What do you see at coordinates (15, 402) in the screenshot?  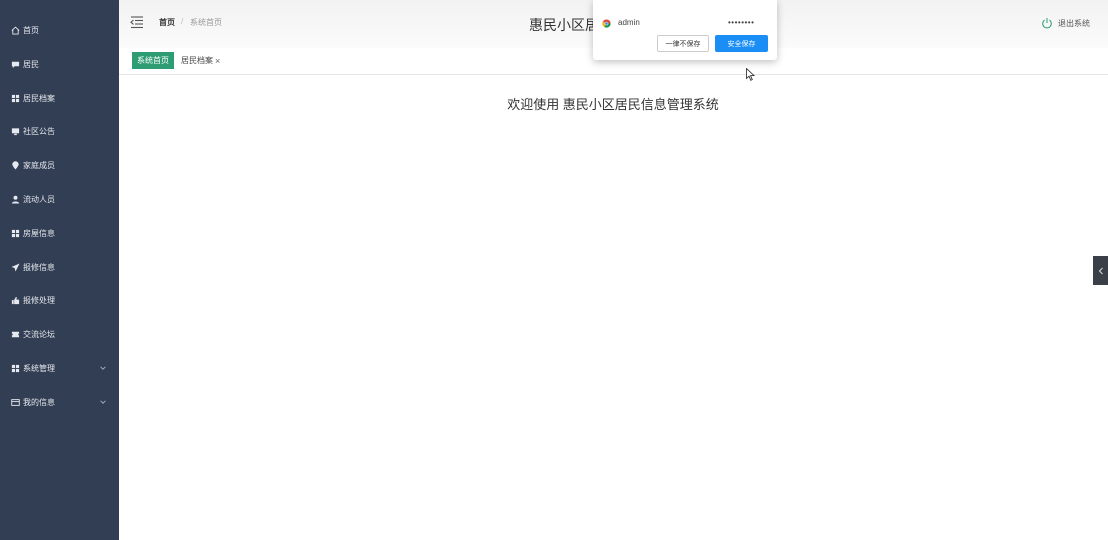 I see `card-icon` at bounding box center [15, 402].